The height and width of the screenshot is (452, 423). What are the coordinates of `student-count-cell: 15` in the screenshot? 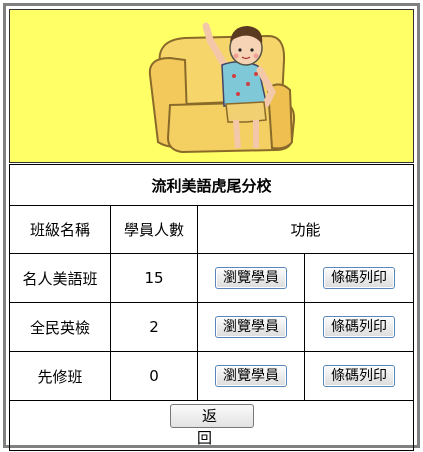 It's located at (154, 278).